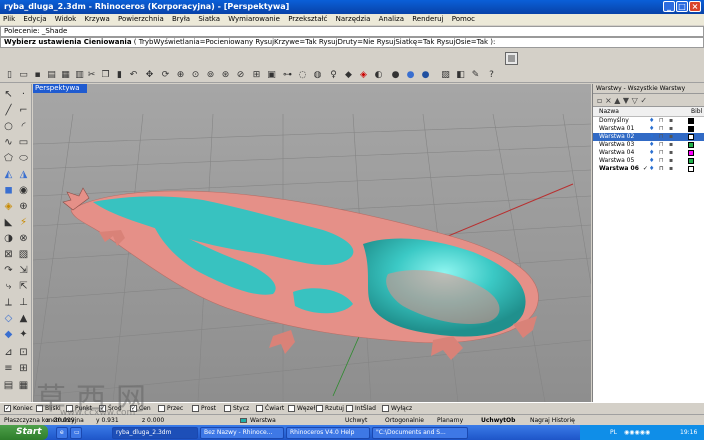  Describe the element at coordinates (180, 75) in the screenshot. I see `zoom-icon: ⊕` at that location.